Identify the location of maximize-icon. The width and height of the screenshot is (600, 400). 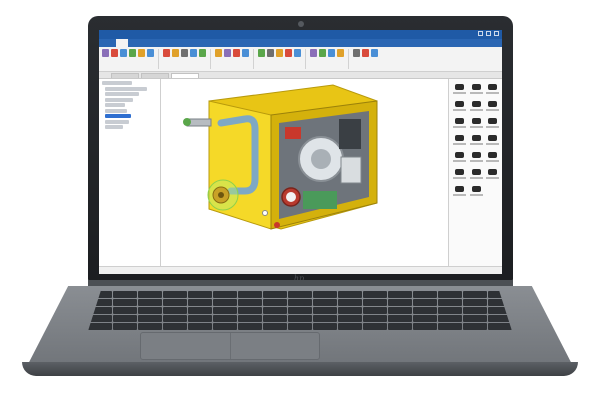
(488, 33).